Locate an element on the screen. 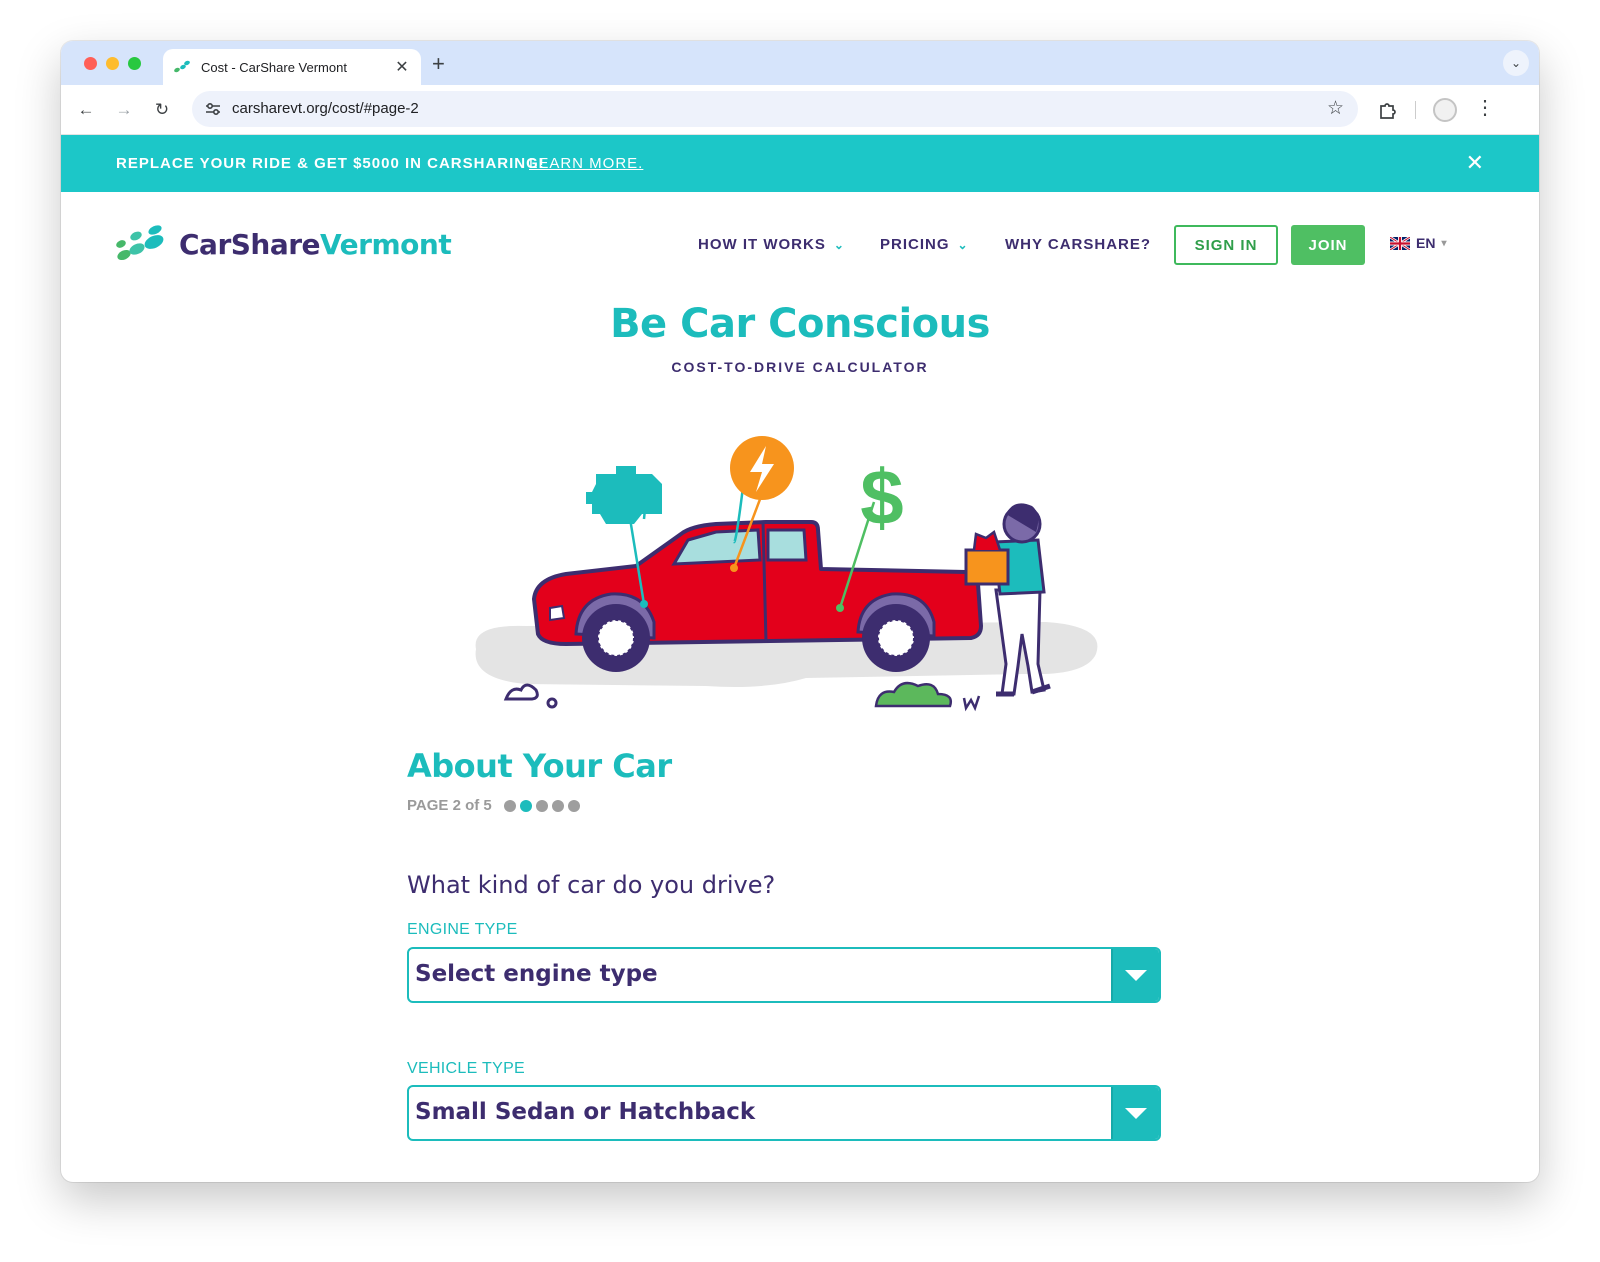 Image resolution: width=1600 pixels, height=1262 pixels. engine-type-label: ENGINE TYPE is located at coordinates (462, 929).